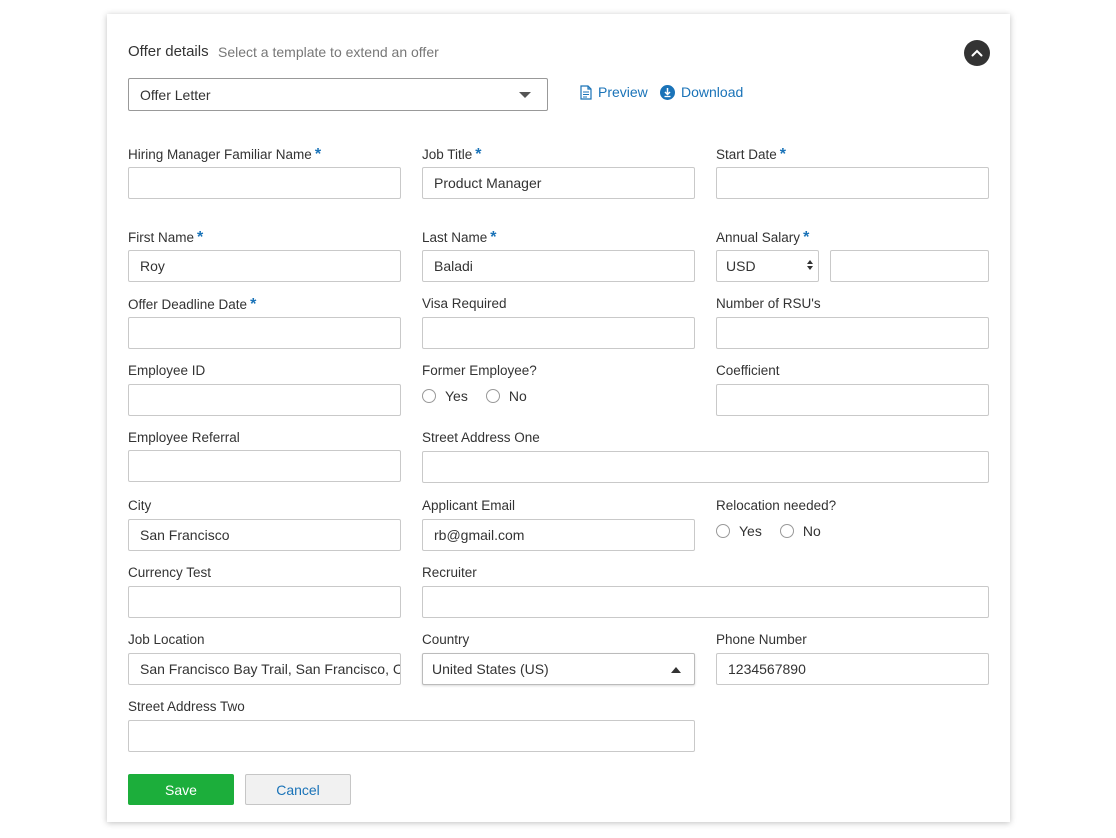  Describe the element at coordinates (328, 52) in the screenshot. I see `section-subtitle: Select a template to extend an offer` at that location.